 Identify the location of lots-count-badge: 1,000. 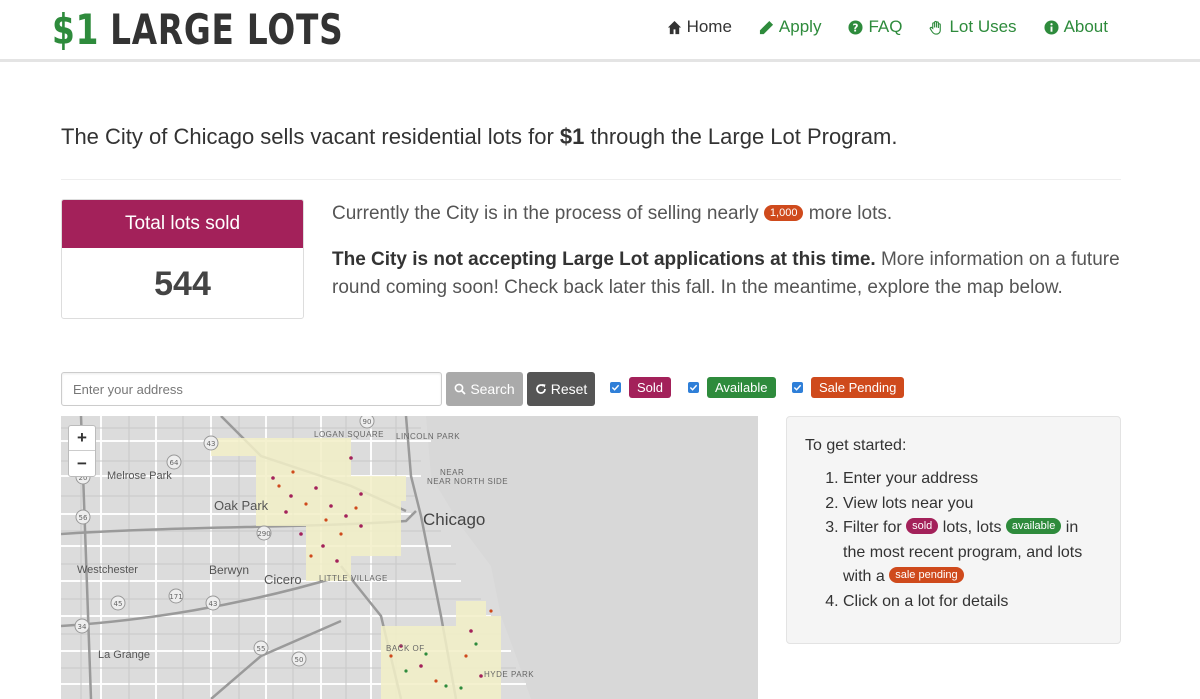
(783, 213).